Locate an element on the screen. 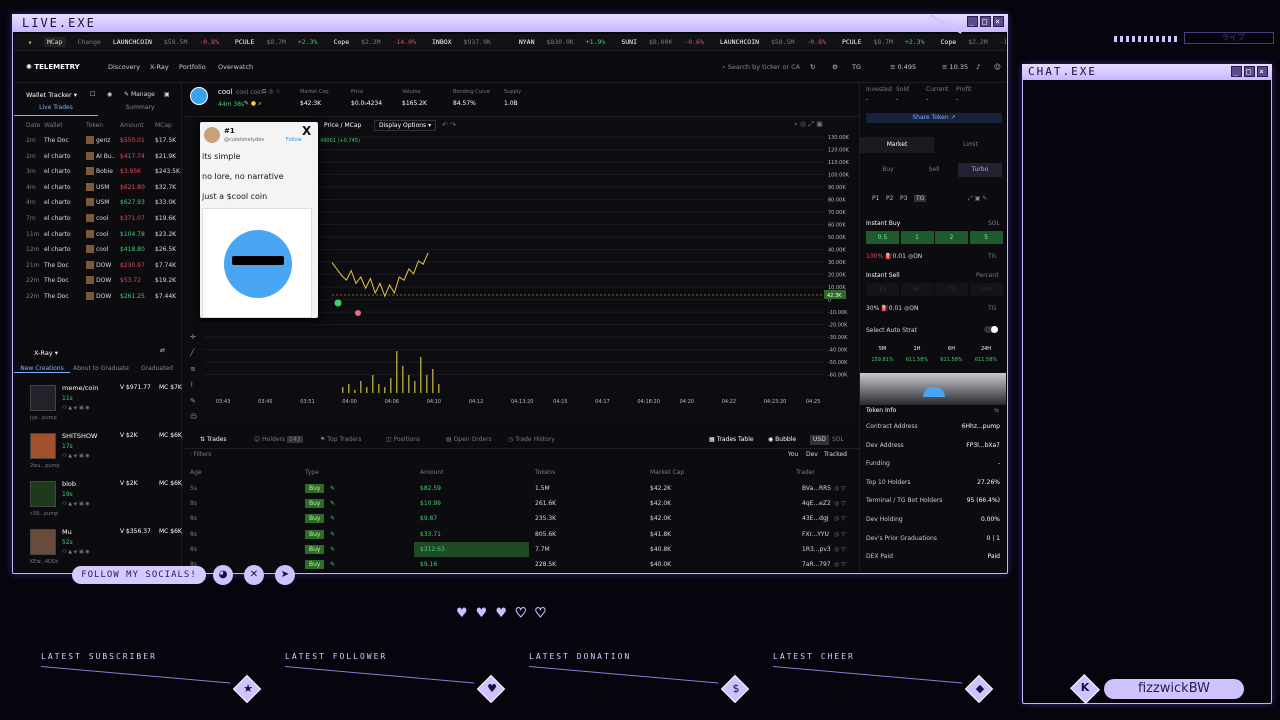 This screenshot has width=1280, height=720. tab-holders: ☺ Holders 143 is located at coordinates (278, 440).